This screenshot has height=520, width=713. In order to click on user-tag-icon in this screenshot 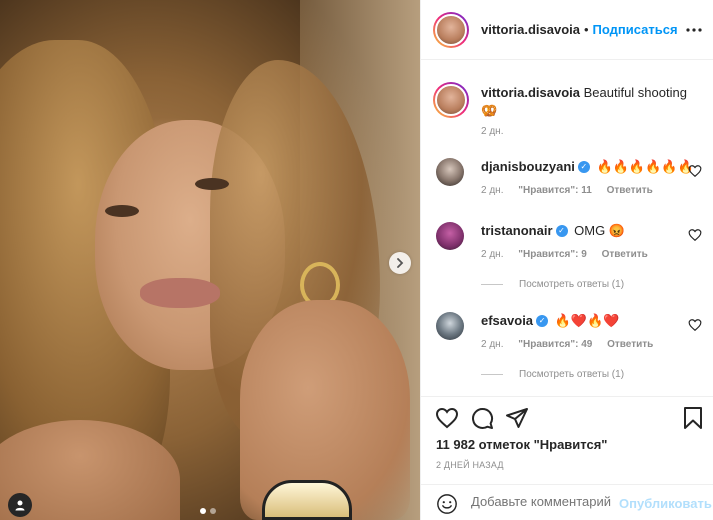, I will do `click(20, 505)`.